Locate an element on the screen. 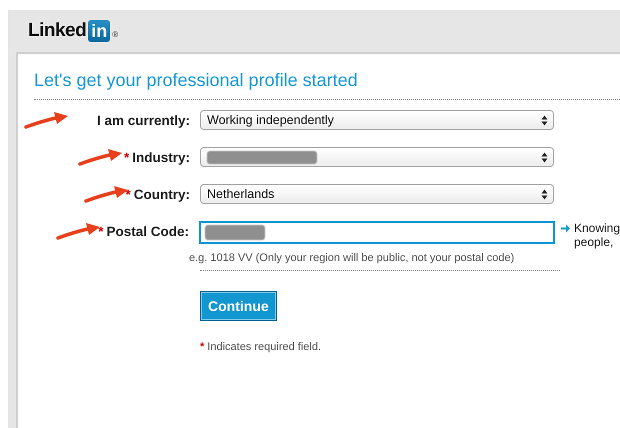 The height and width of the screenshot is (428, 620). footnote: Indicates required field. is located at coordinates (264, 347).